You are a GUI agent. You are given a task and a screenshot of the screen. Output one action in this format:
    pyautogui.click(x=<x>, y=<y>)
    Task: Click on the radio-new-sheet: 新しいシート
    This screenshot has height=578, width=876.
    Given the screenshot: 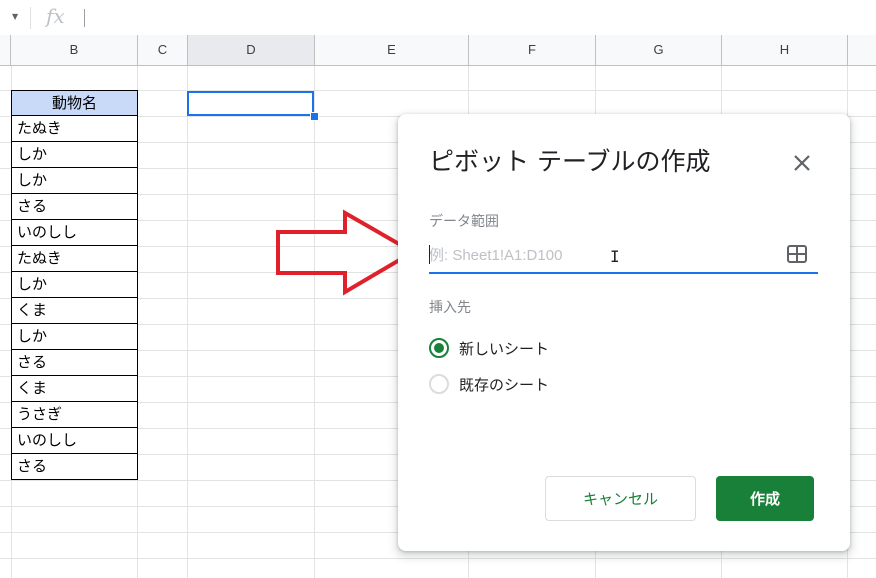 What is the action you would take?
    pyautogui.click(x=489, y=348)
    